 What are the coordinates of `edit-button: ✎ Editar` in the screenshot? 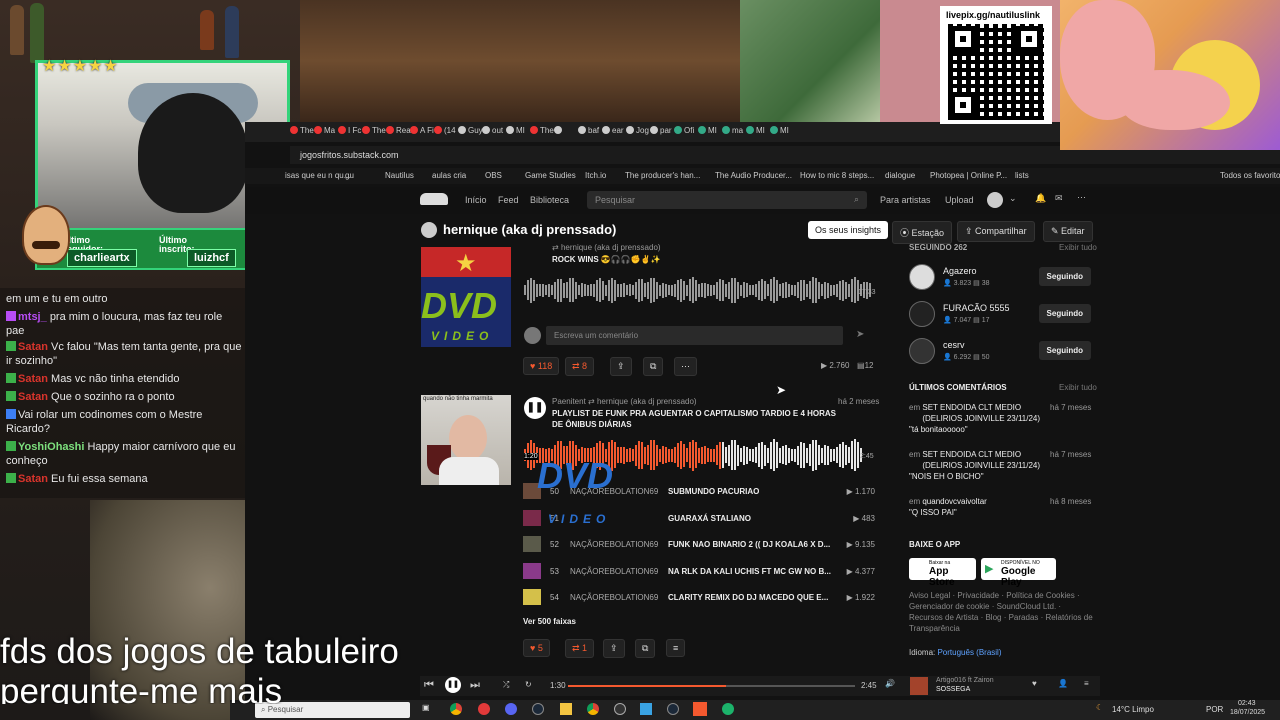 It's located at (1068, 231).